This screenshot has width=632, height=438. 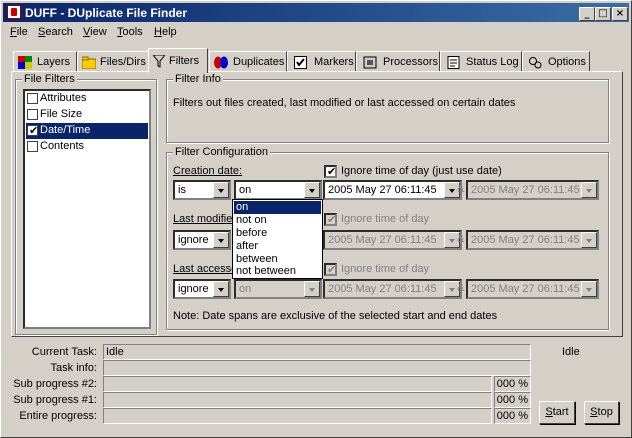 What do you see at coordinates (45, 61) in the screenshot?
I see `tab-layers: Layers` at bounding box center [45, 61].